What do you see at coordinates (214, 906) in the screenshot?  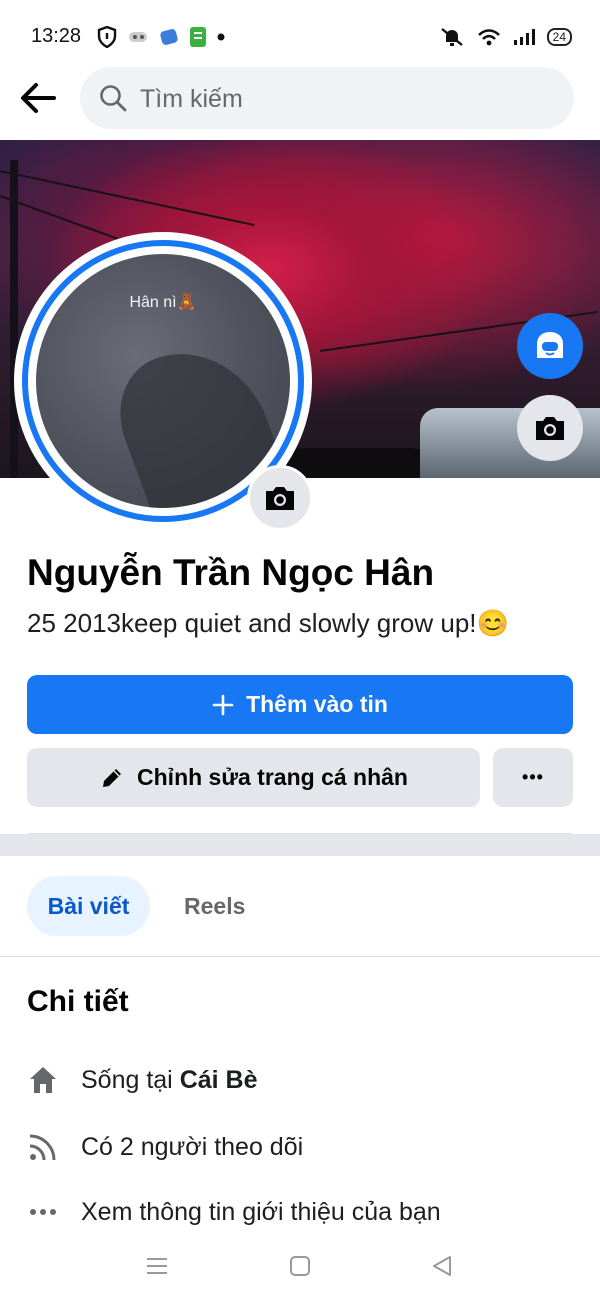 I see `tab-reels: Reels` at bounding box center [214, 906].